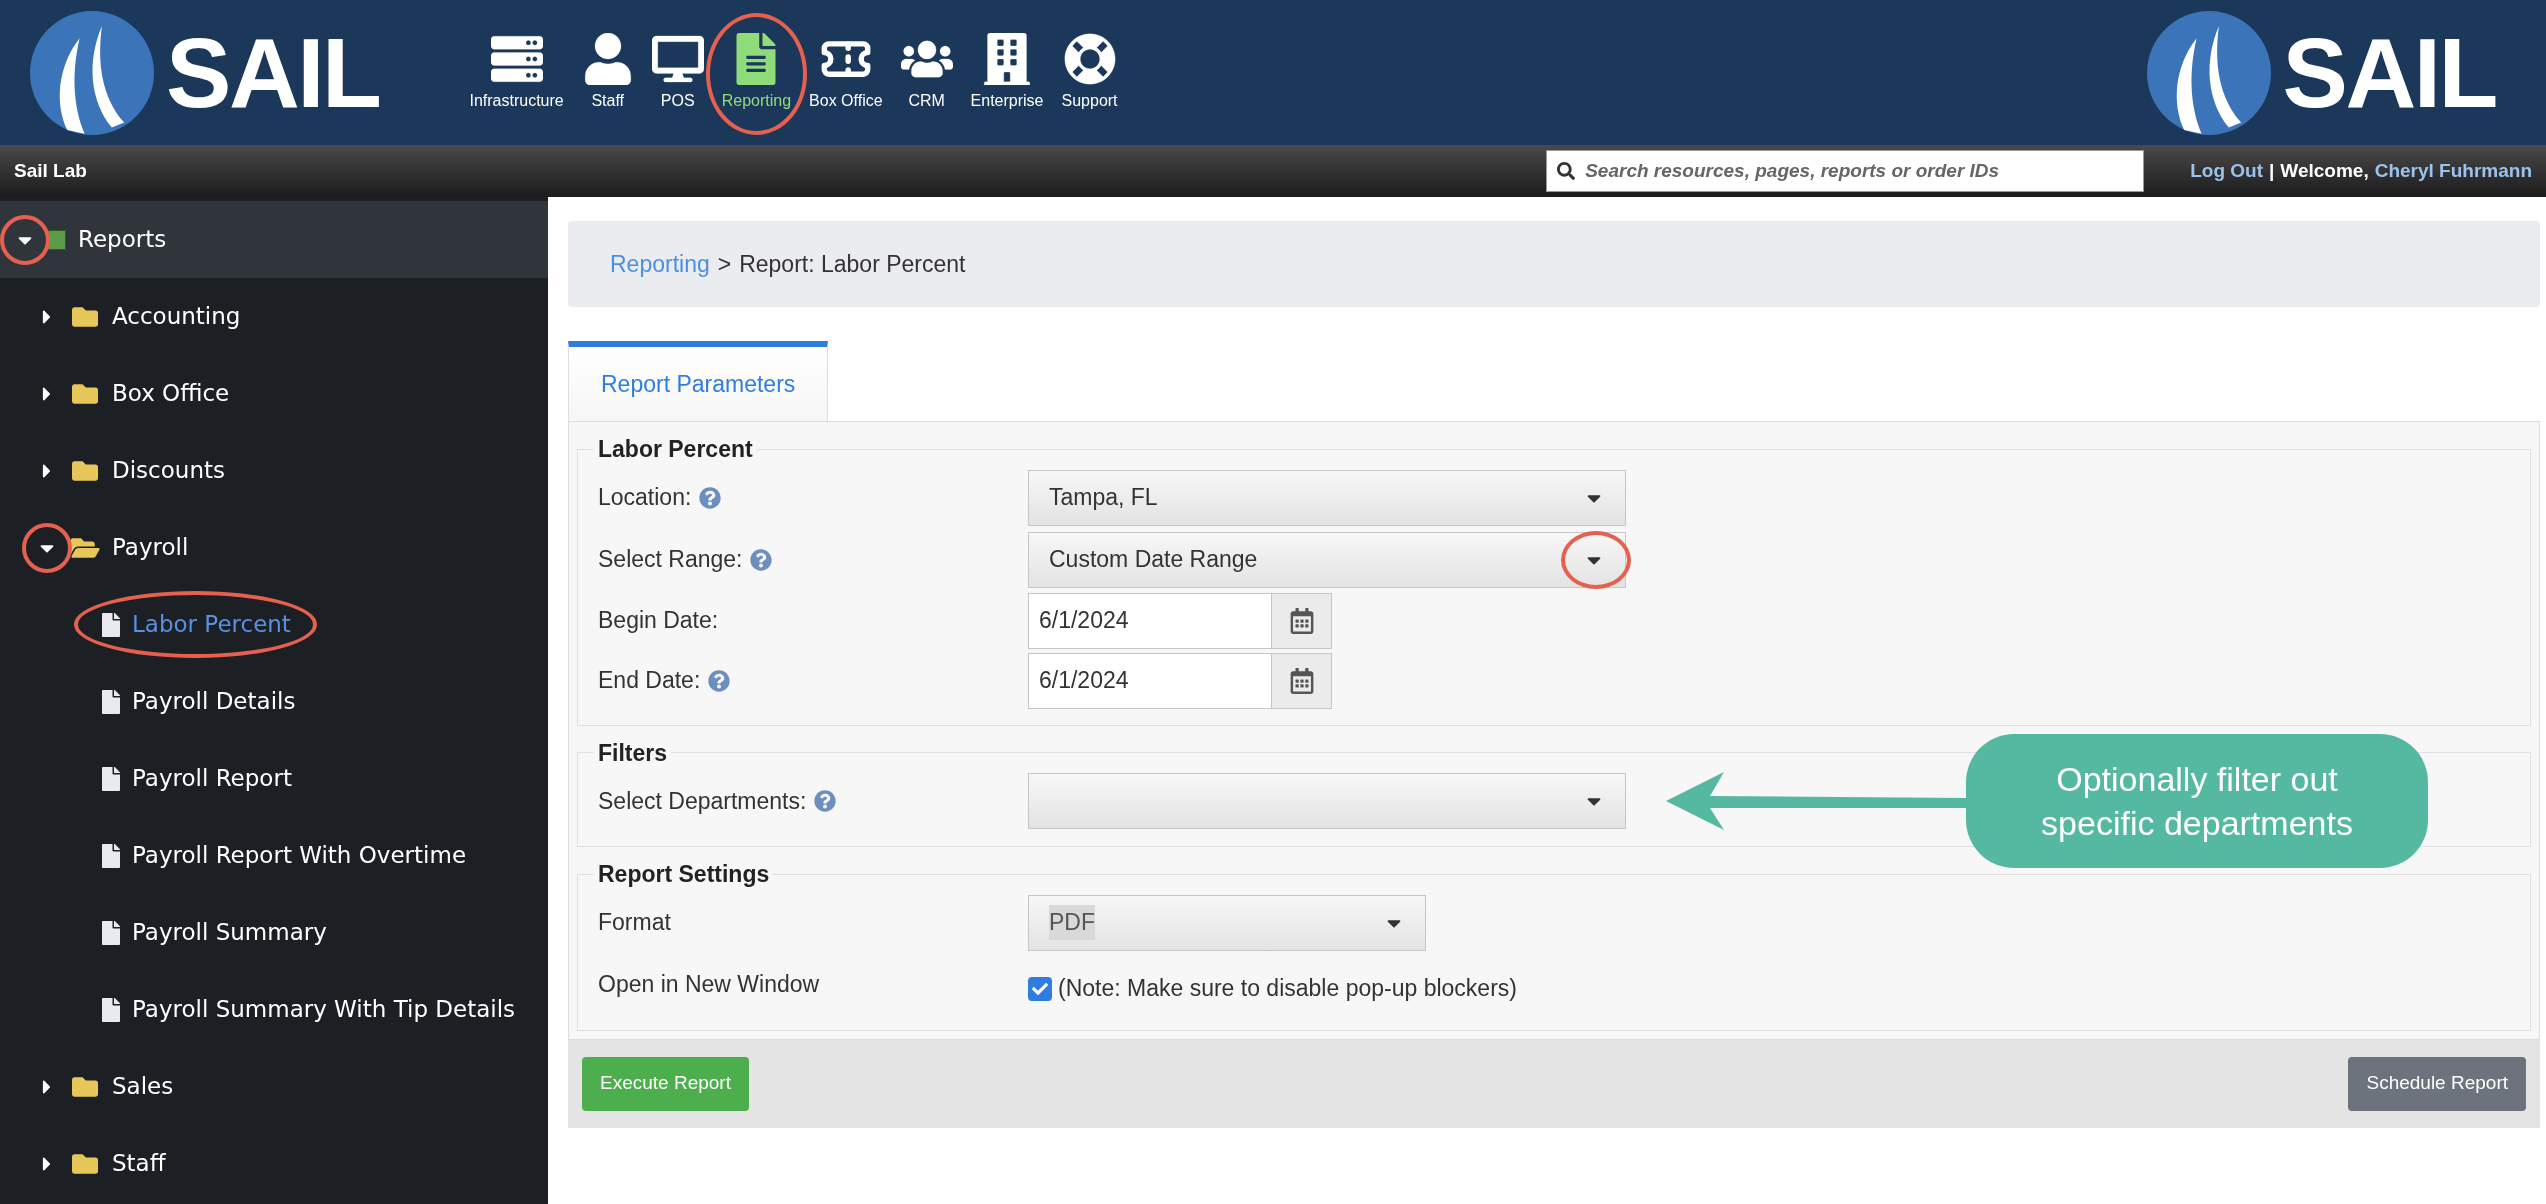 The width and height of the screenshot is (2546, 1204). I want to click on field-label: Select Departments:, so click(702, 801).